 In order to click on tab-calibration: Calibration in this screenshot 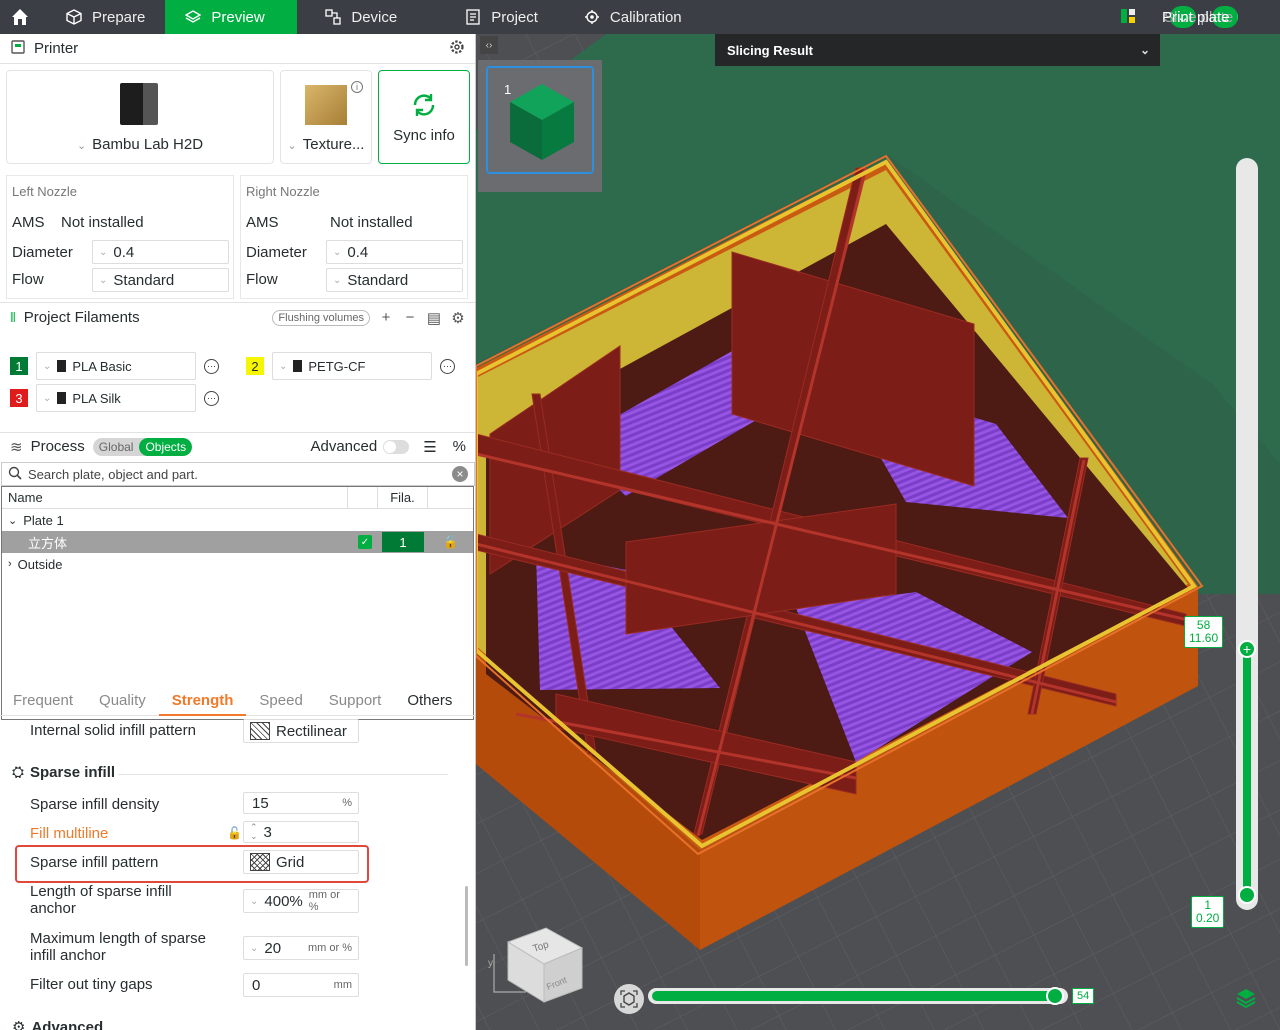, I will do `click(630, 17)`.